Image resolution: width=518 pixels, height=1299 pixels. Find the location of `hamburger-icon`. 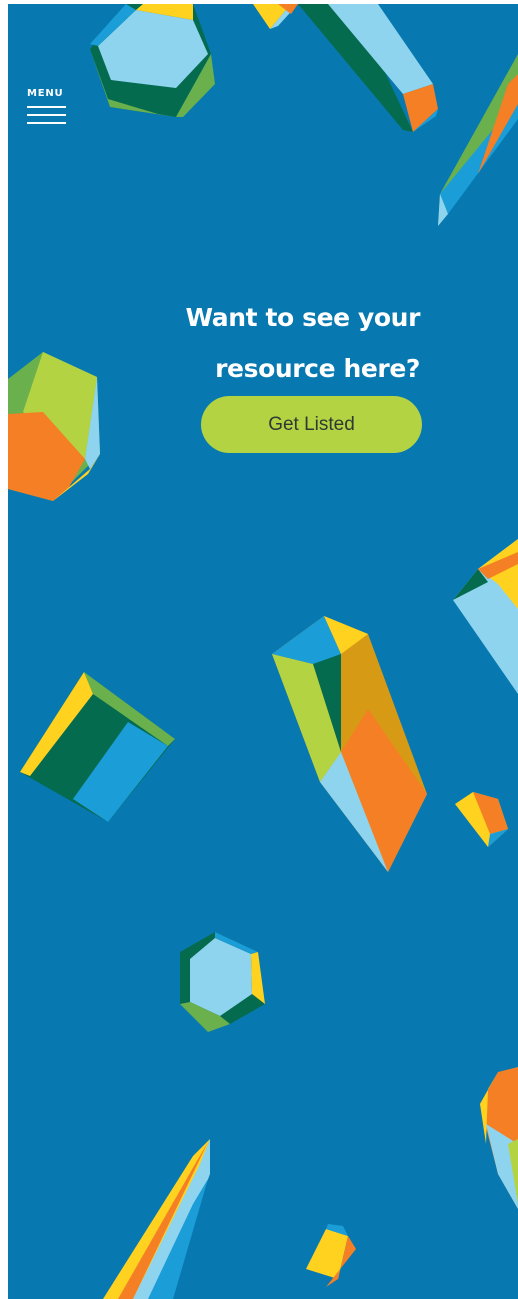

hamburger-icon is located at coordinates (48, 115).